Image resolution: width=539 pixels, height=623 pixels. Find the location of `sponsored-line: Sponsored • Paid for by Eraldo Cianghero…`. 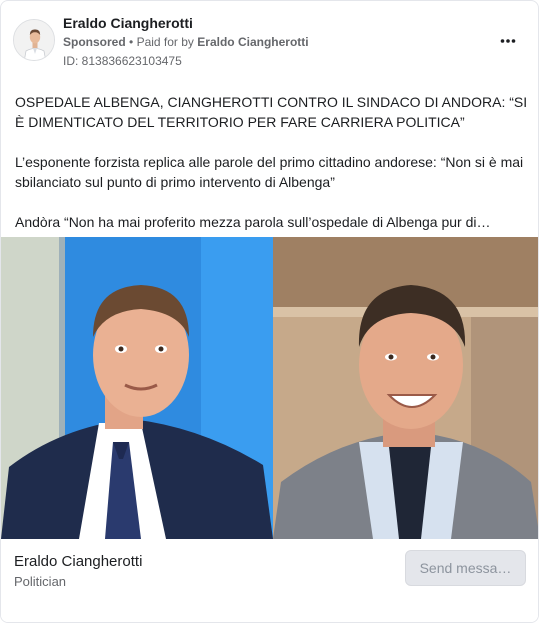

sponsored-line: Sponsored • Paid for by Eraldo Cianghero… is located at coordinates (186, 42).